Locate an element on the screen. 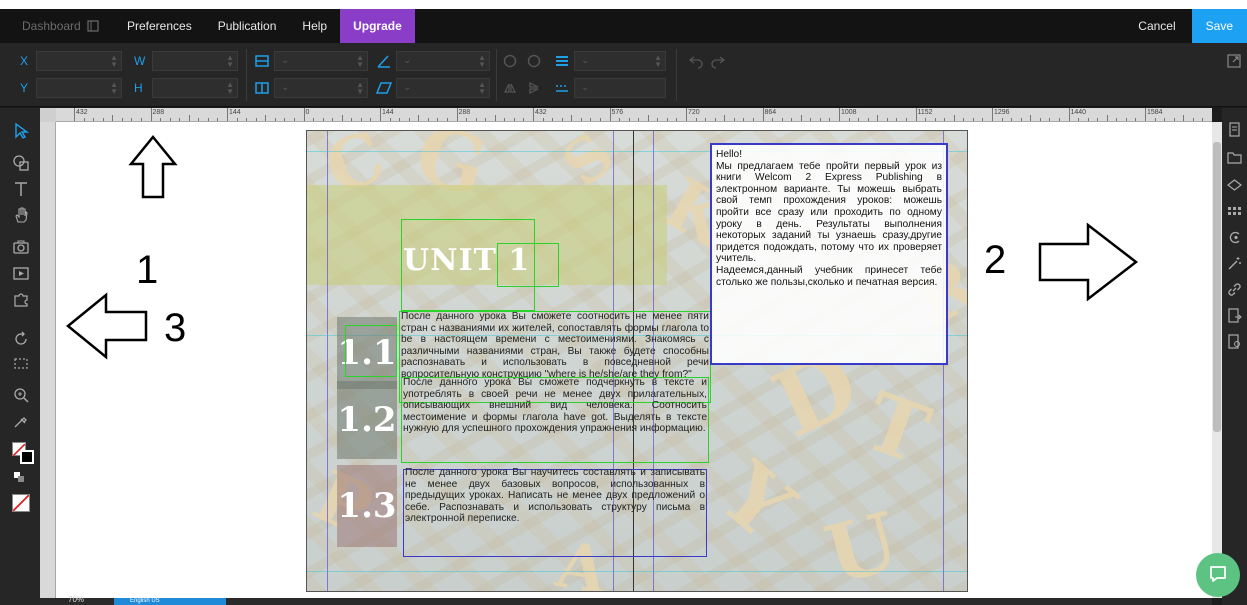  crop-frame-icon is located at coordinates (21, 363).